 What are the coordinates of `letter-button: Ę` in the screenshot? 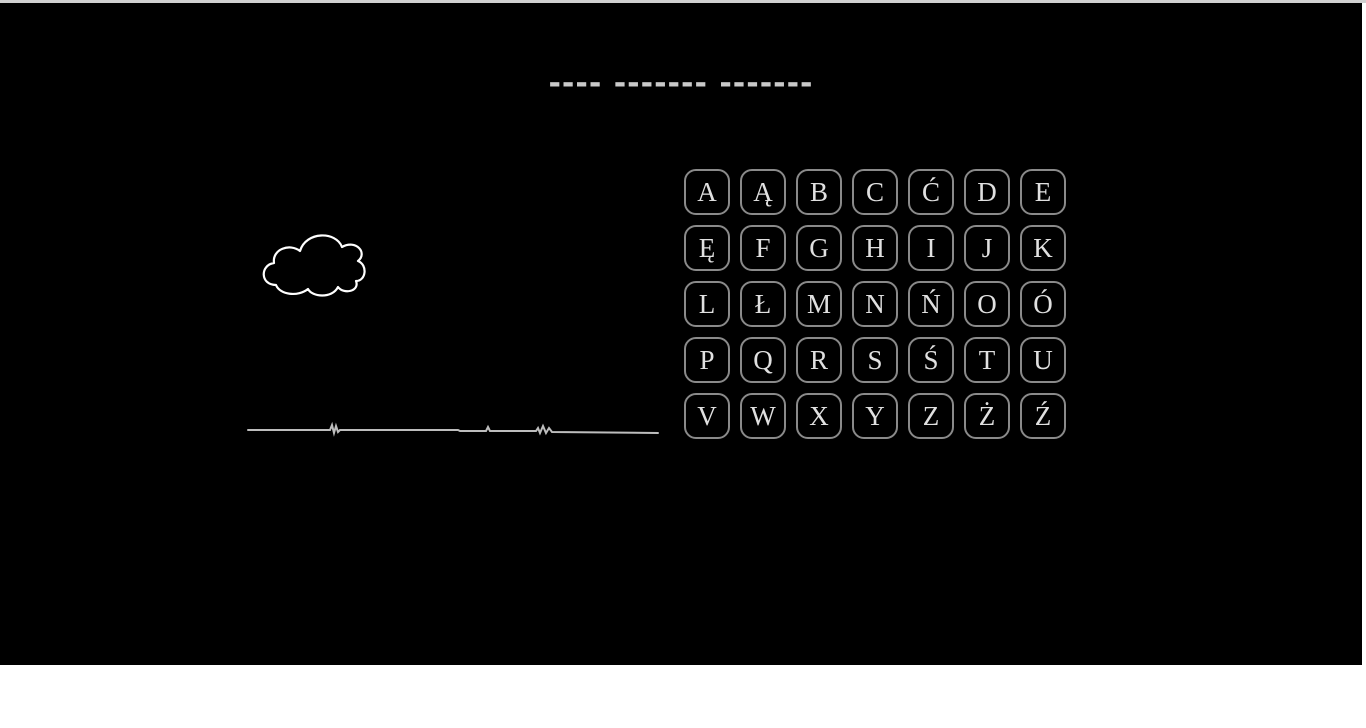 It's located at (707, 248).